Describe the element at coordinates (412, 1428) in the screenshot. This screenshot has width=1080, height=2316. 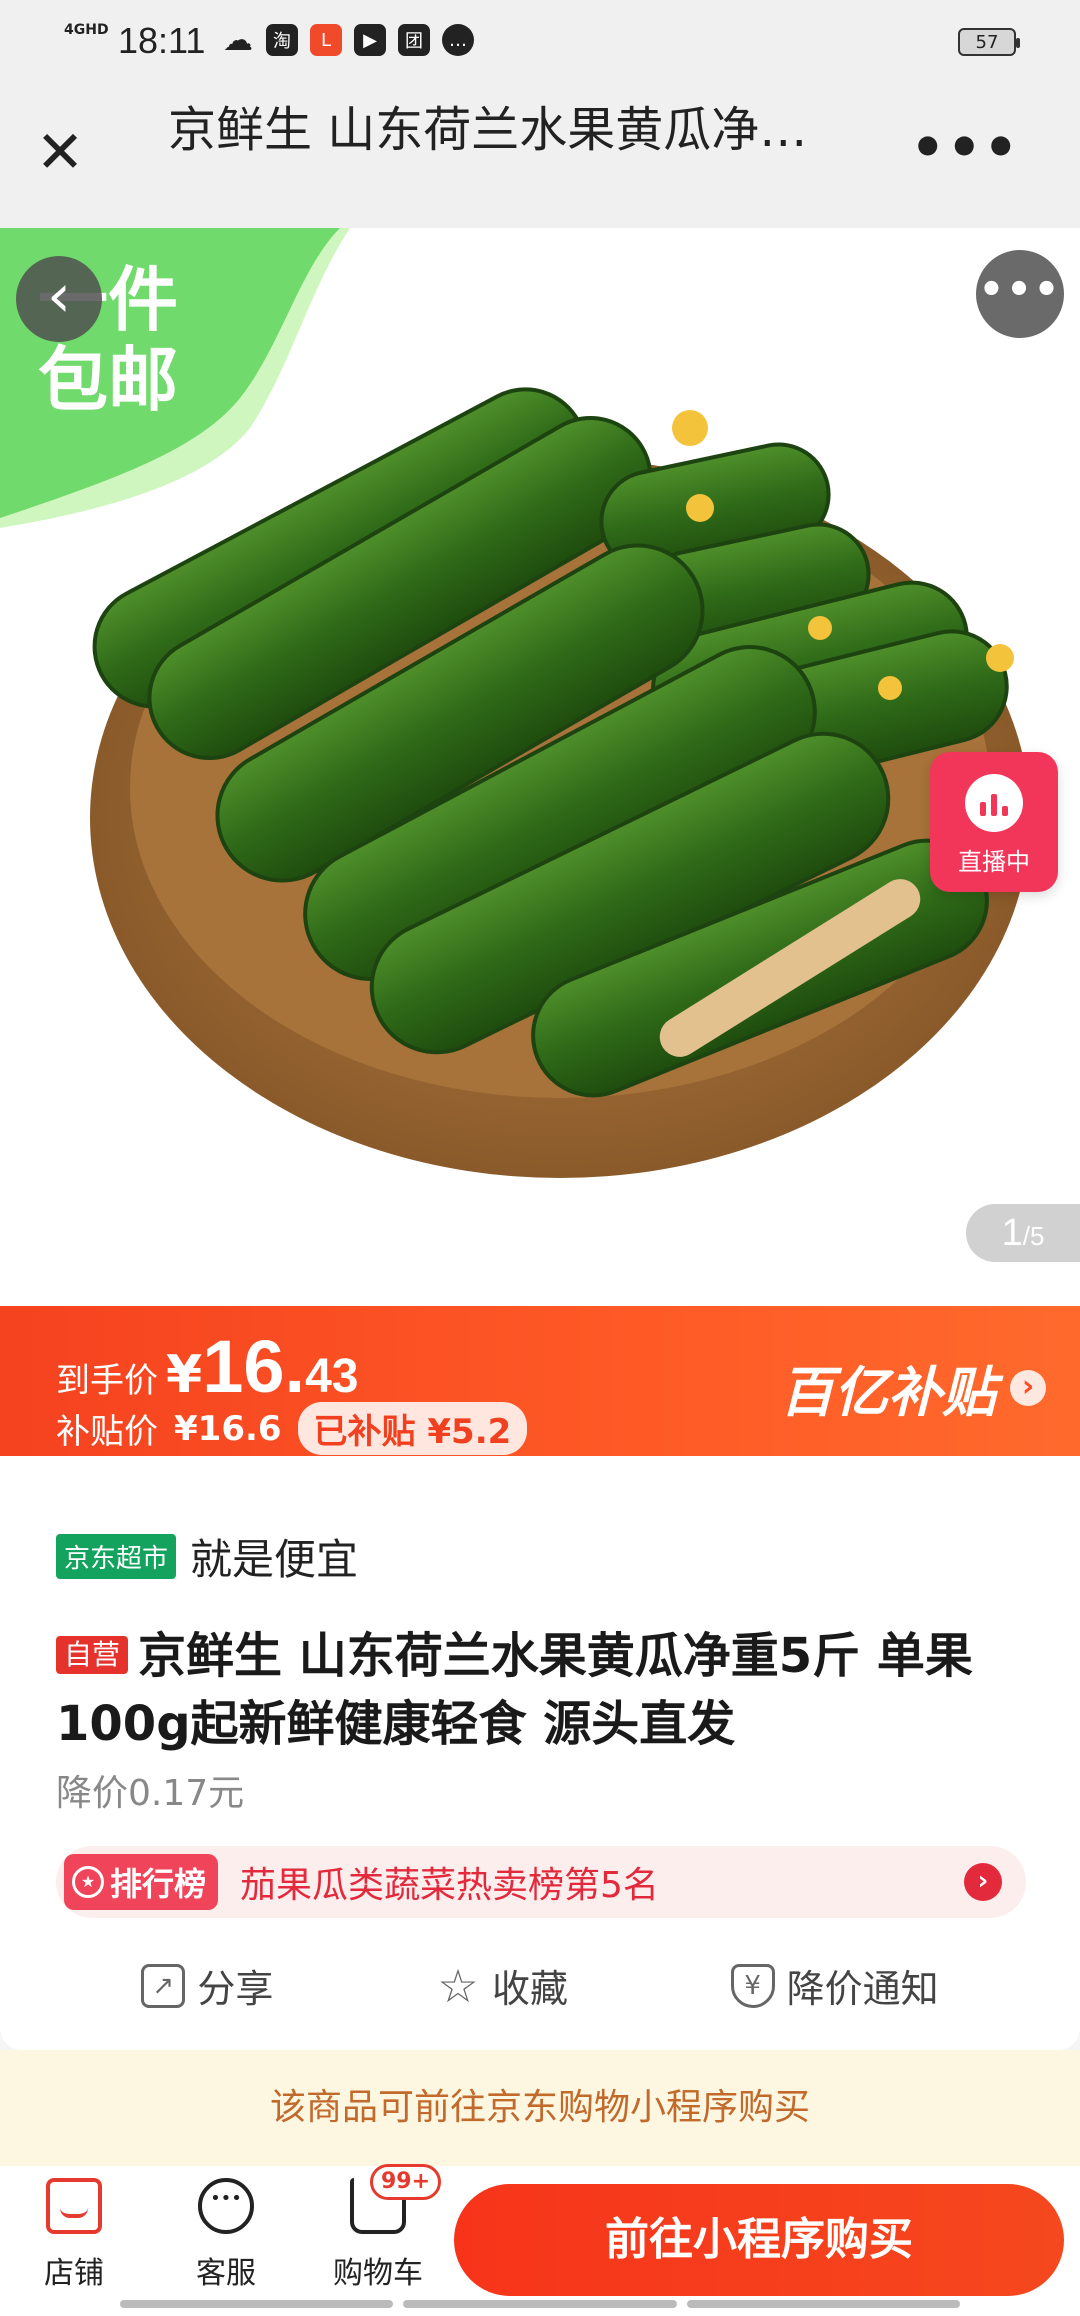
I see `subsidy-amount-pill: 已补贴 ¥5.2` at that location.